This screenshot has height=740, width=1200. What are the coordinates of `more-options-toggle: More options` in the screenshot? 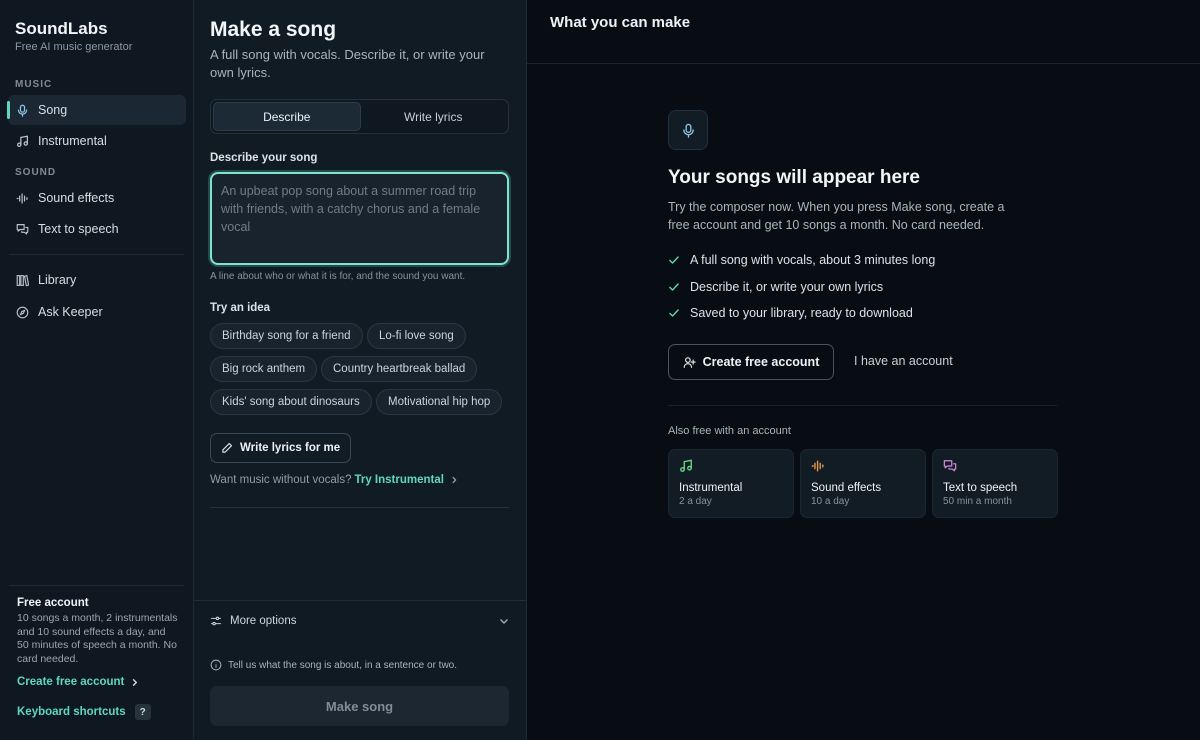 It's located at (359, 621).